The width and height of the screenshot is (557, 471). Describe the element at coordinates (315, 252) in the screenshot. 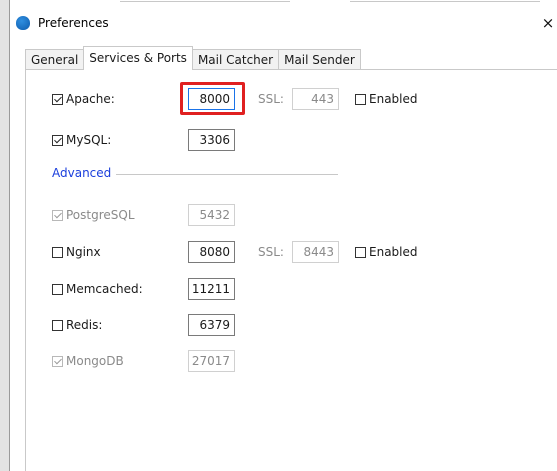

I see `nginx-ssl-port-input: 8443` at that location.